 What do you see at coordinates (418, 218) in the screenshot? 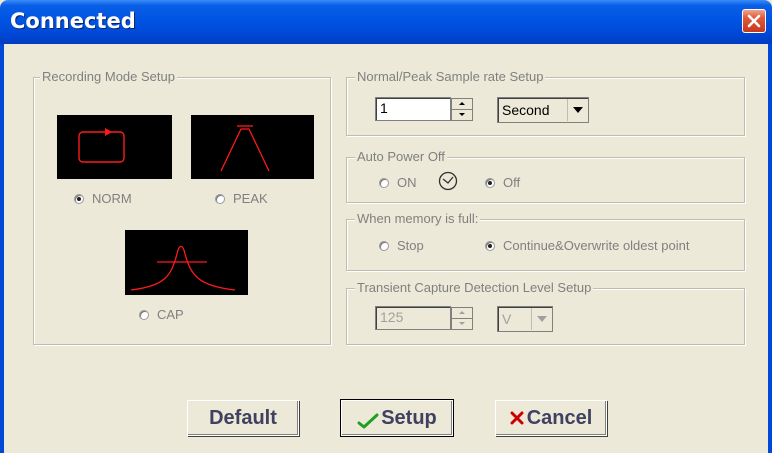
I see `memory-full-legend: When memory is full:` at bounding box center [418, 218].